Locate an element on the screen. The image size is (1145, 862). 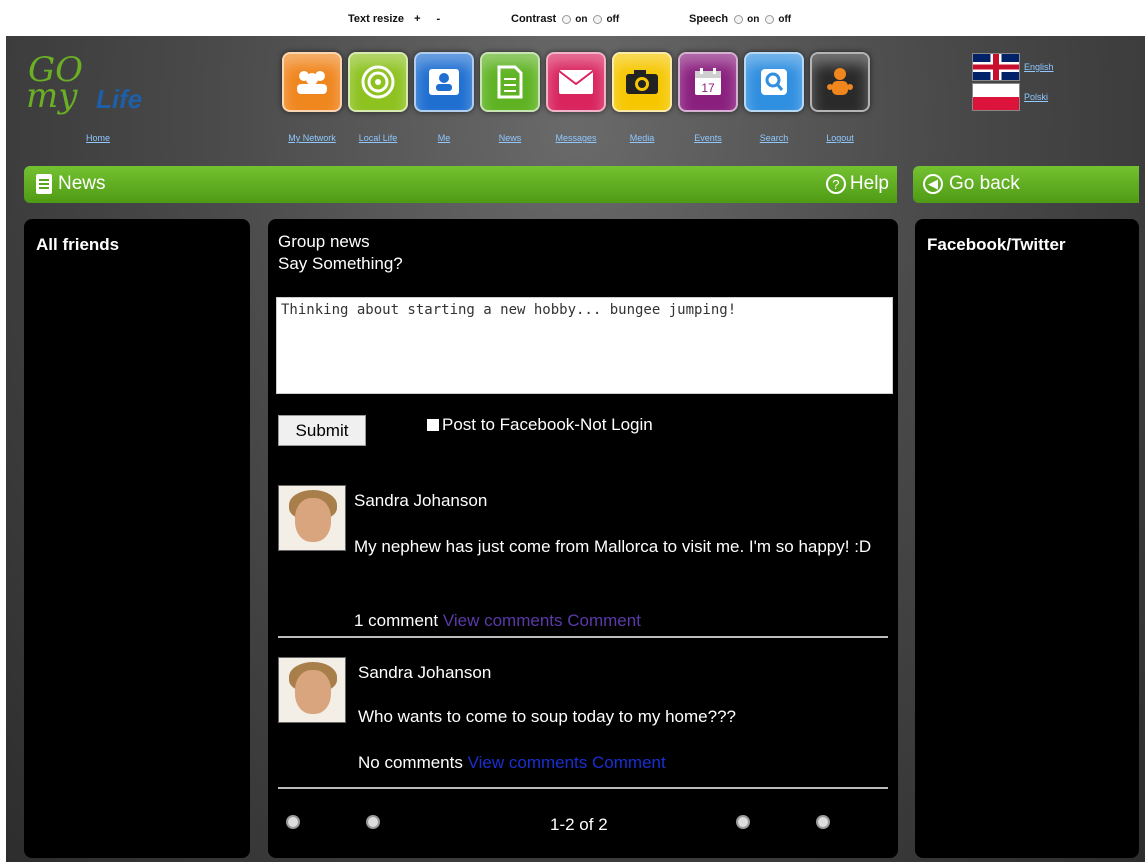
nav-label-local-life: Local Life is located at coordinates (378, 138).